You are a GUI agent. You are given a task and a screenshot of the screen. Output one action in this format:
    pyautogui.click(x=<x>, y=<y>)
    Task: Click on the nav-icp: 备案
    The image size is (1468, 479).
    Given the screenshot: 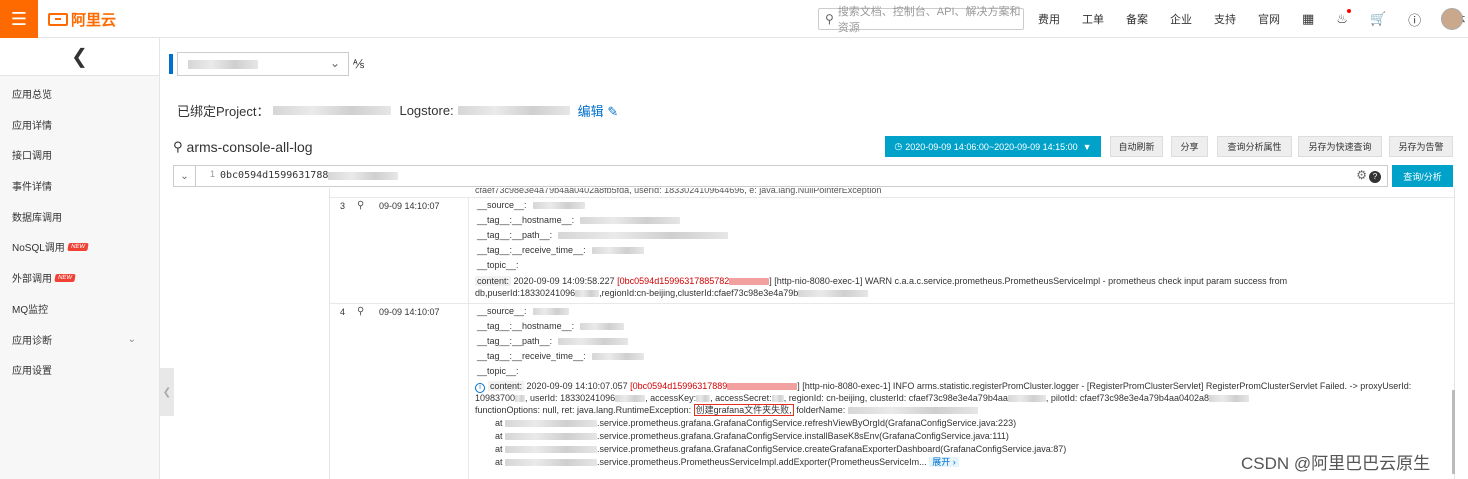 What is the action you would take?
    pyautogui.click(x=1137, y=19)
    